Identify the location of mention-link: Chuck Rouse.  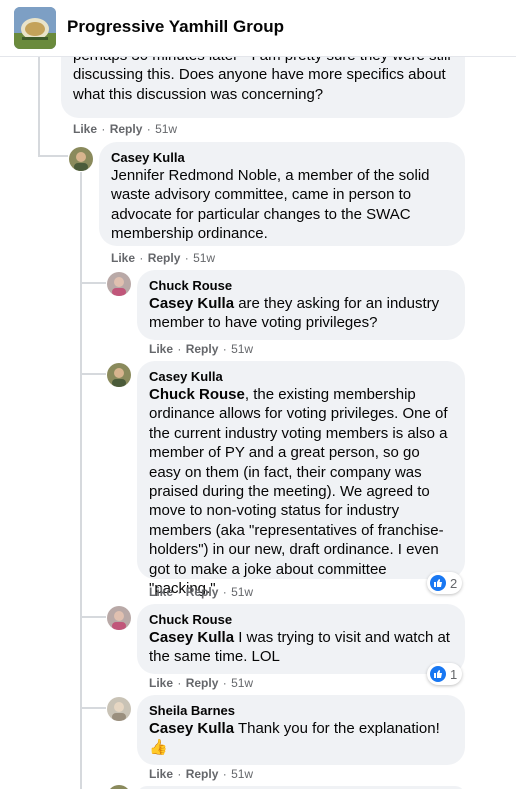
(197, 394).